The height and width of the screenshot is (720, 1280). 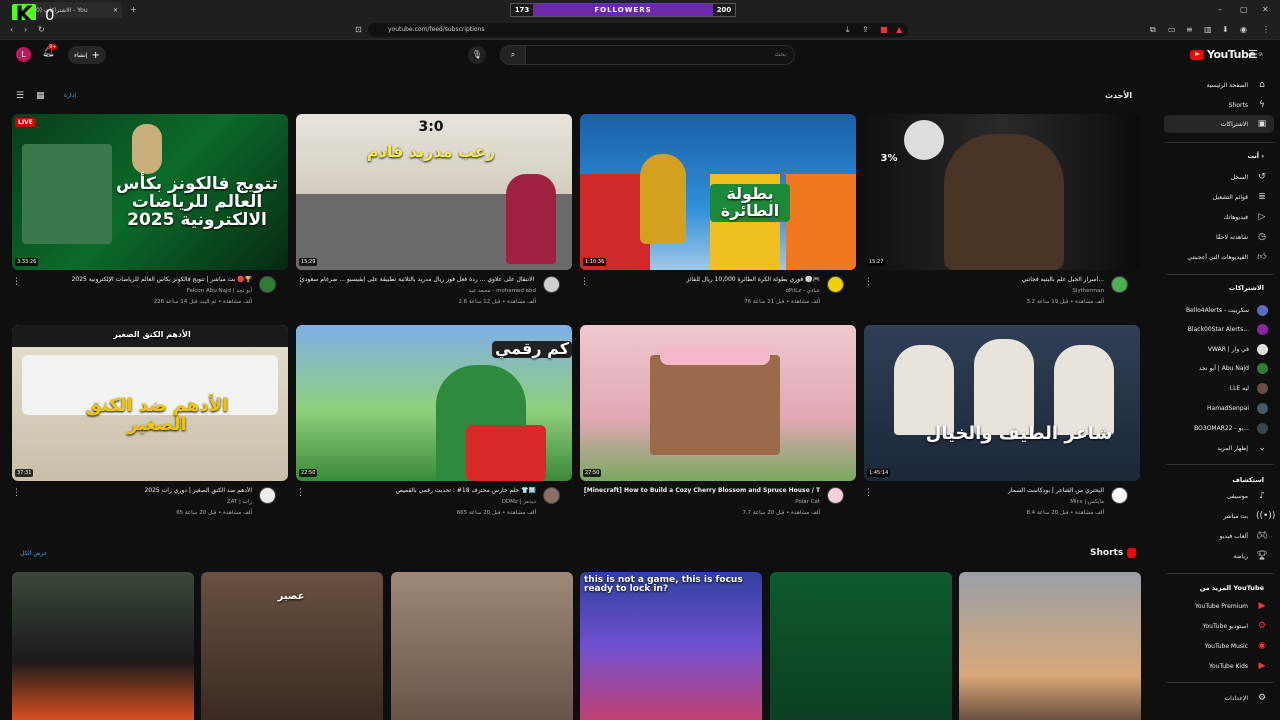 What do you see at coordinates (1266, 516) in the screenshot?
I see `live-icon: ((•))` at bounding box center [1266, 516].